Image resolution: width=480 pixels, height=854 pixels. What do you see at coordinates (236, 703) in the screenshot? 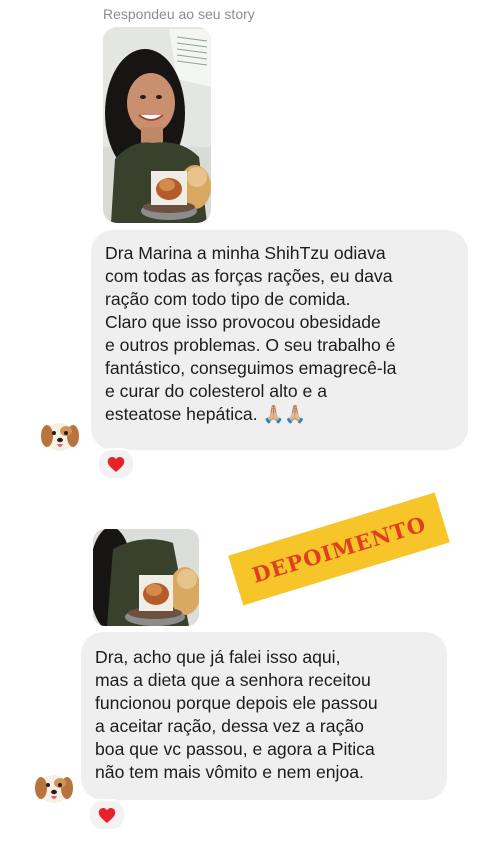
I see `message-line: funcionou porque depois ele passou` at bounding box center [236, 703].